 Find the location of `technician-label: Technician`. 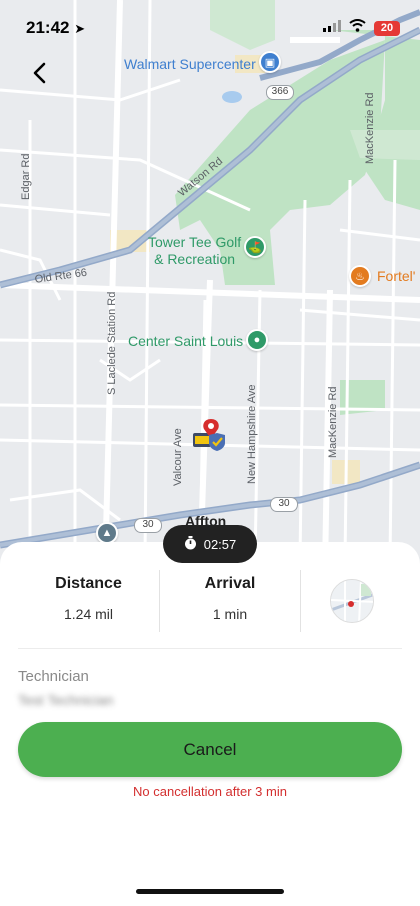

technician-label: Technician is located at coordinates (53, 676).